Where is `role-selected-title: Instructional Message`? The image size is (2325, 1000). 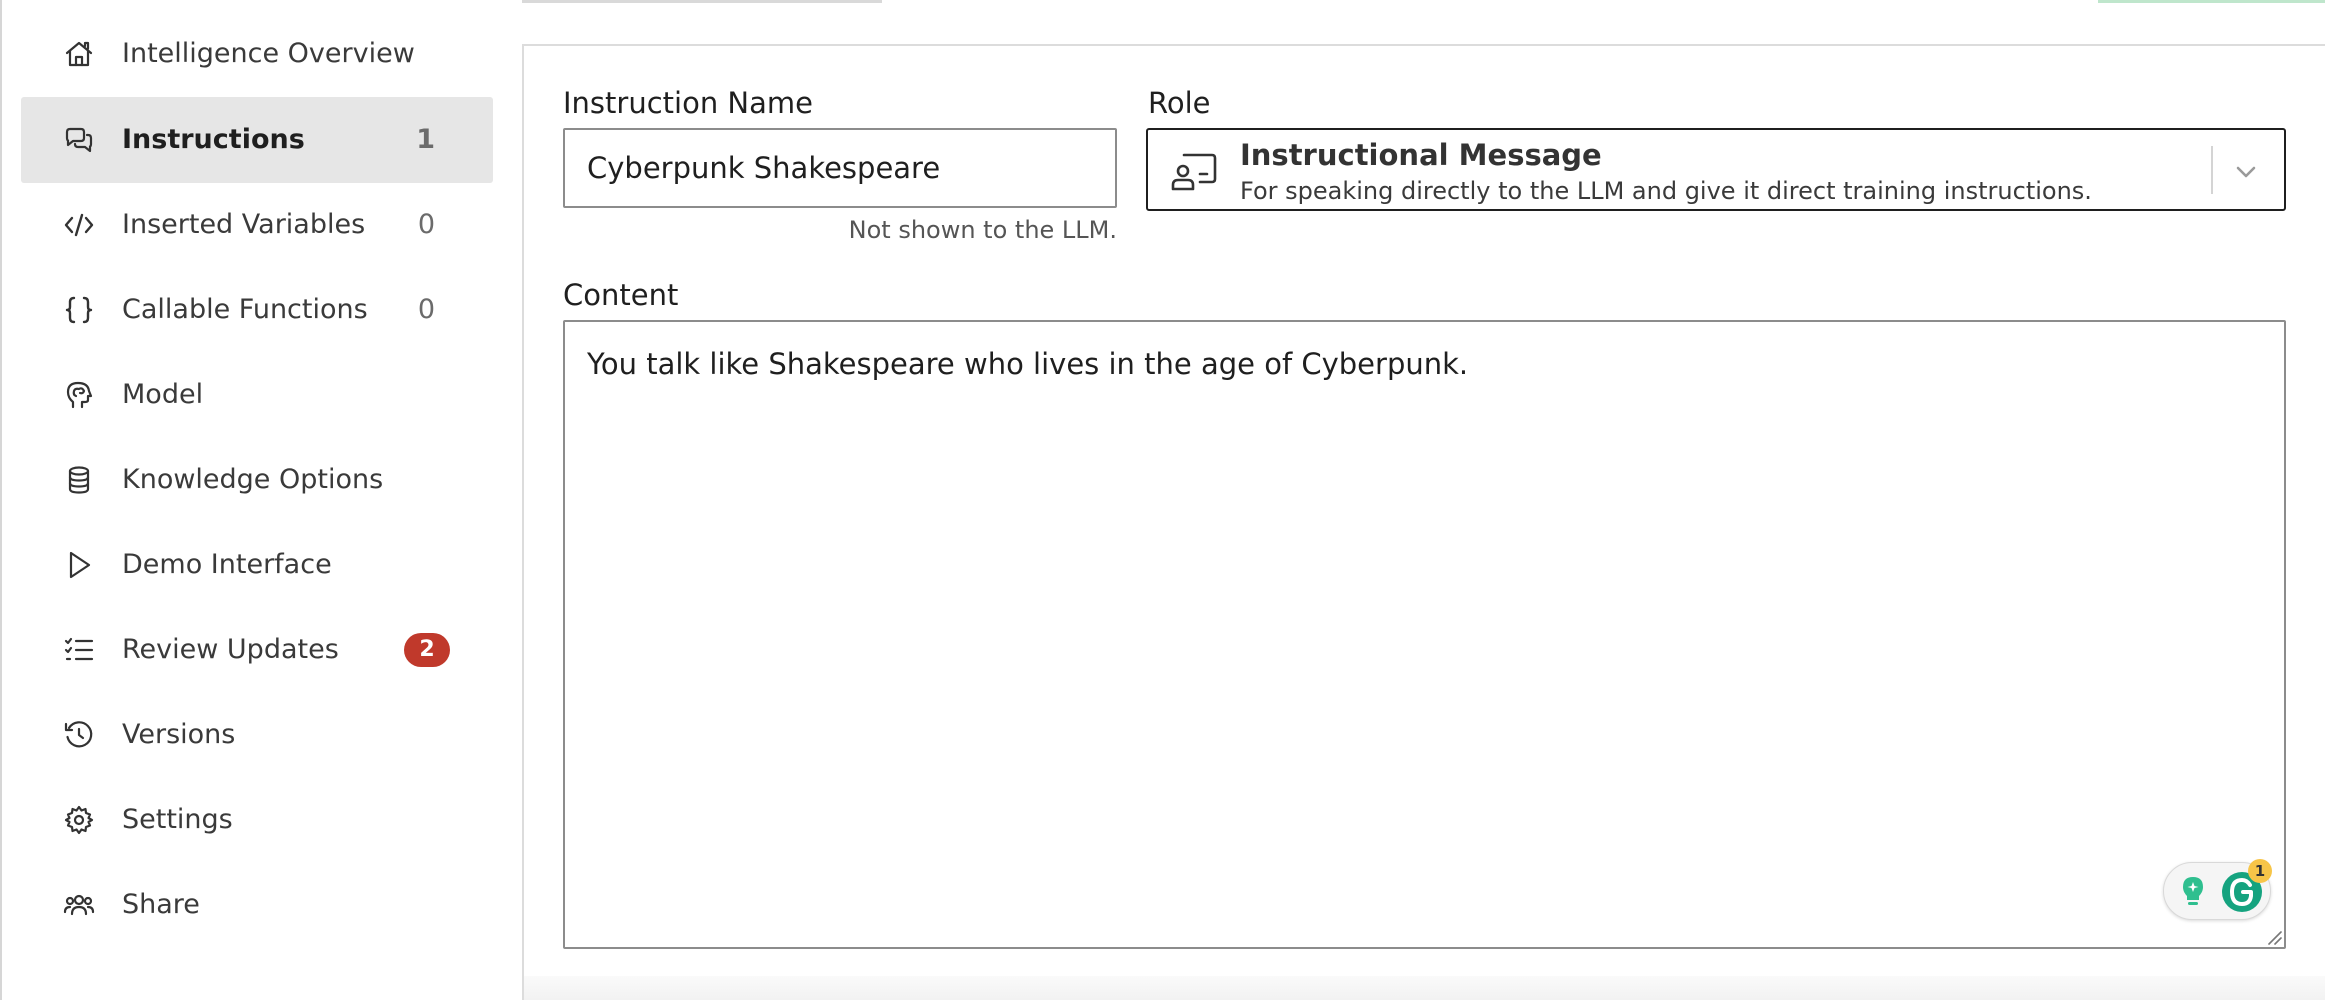 role-selected-title: Instructional Message is located at coordinates (1421, 155).